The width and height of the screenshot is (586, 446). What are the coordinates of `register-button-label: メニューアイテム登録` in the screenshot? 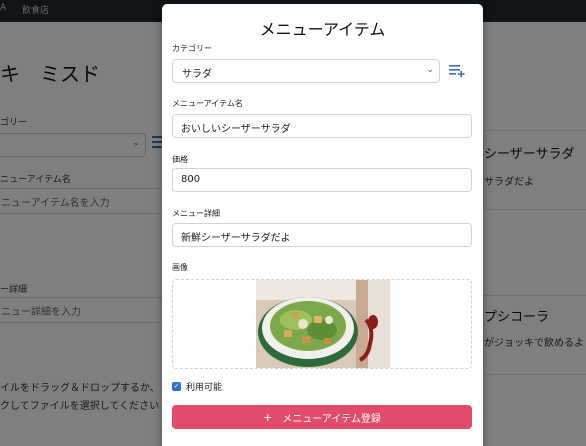 It's located at (331, 419).